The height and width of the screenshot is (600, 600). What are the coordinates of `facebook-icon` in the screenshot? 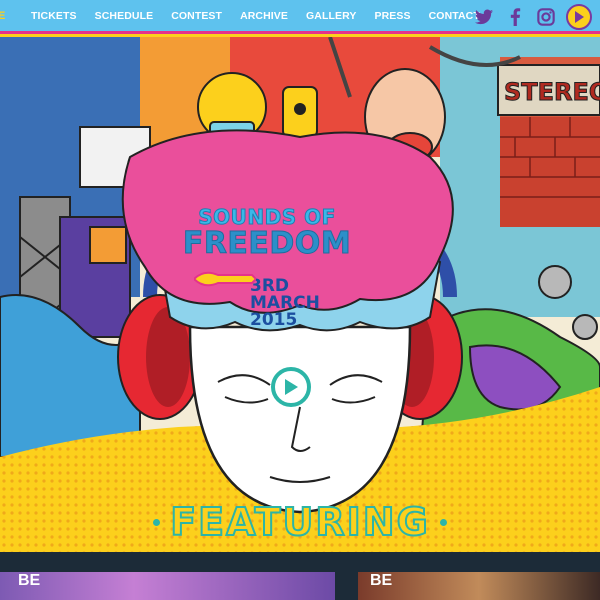 It's located at (515, 17).